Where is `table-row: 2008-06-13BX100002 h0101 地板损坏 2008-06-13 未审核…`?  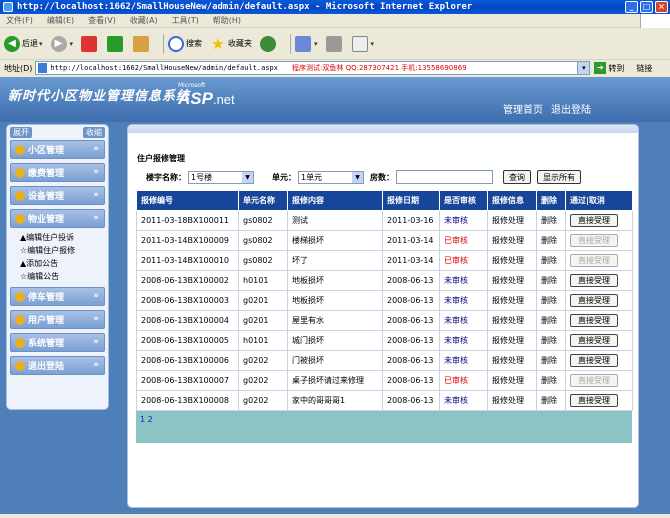 table-row: 2008-06-13BX100002 h0101 地板损坏 2008-06-13 未审核… is located at coordinates (384, 280).